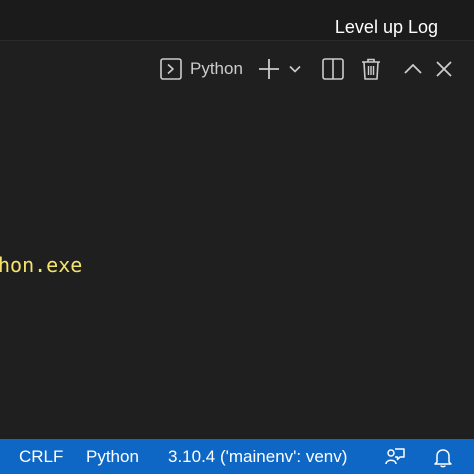 The height and width of the screenshot is (474, 474). What do you see at coordinates (444, 69) in the screenshot?
I see `close-icon` at bounding box center [444, 69].